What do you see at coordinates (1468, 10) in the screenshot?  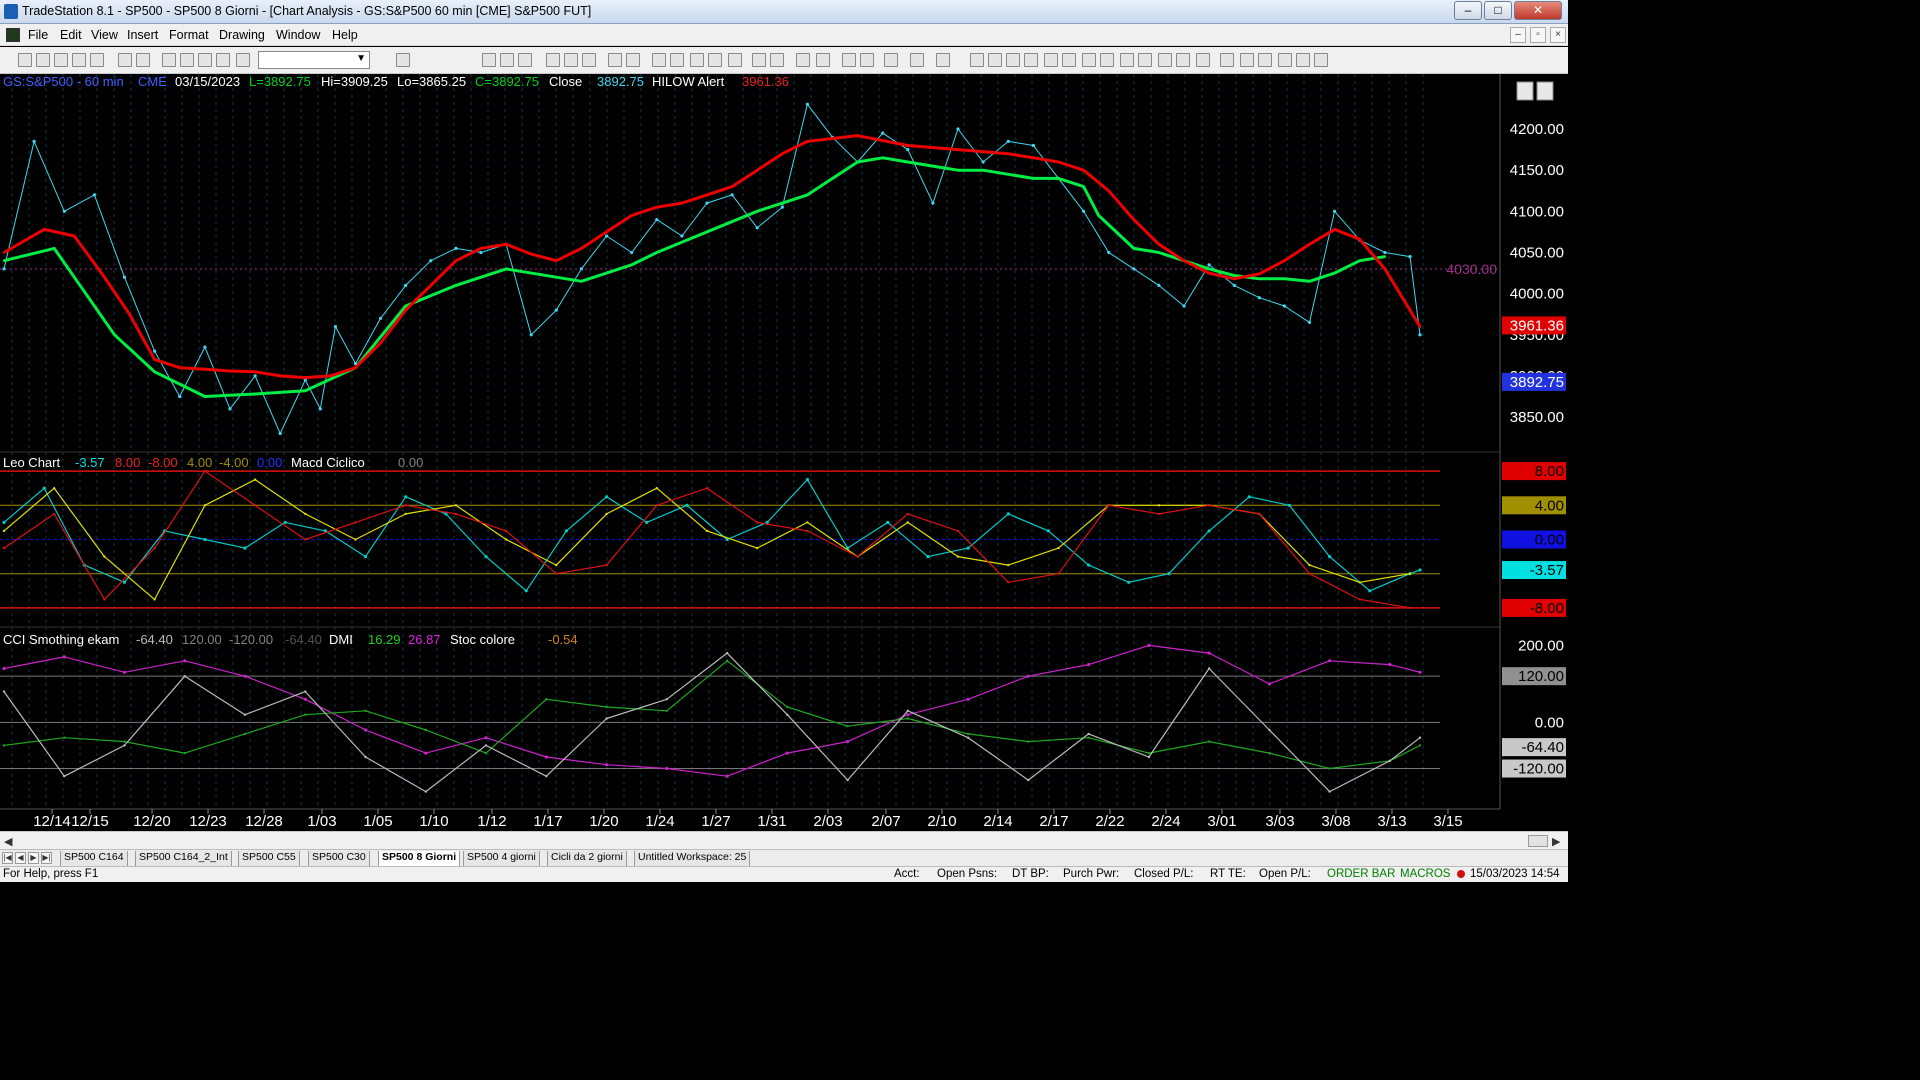 I see `minimize-button: ‒` at bounding box center [1468, 10].